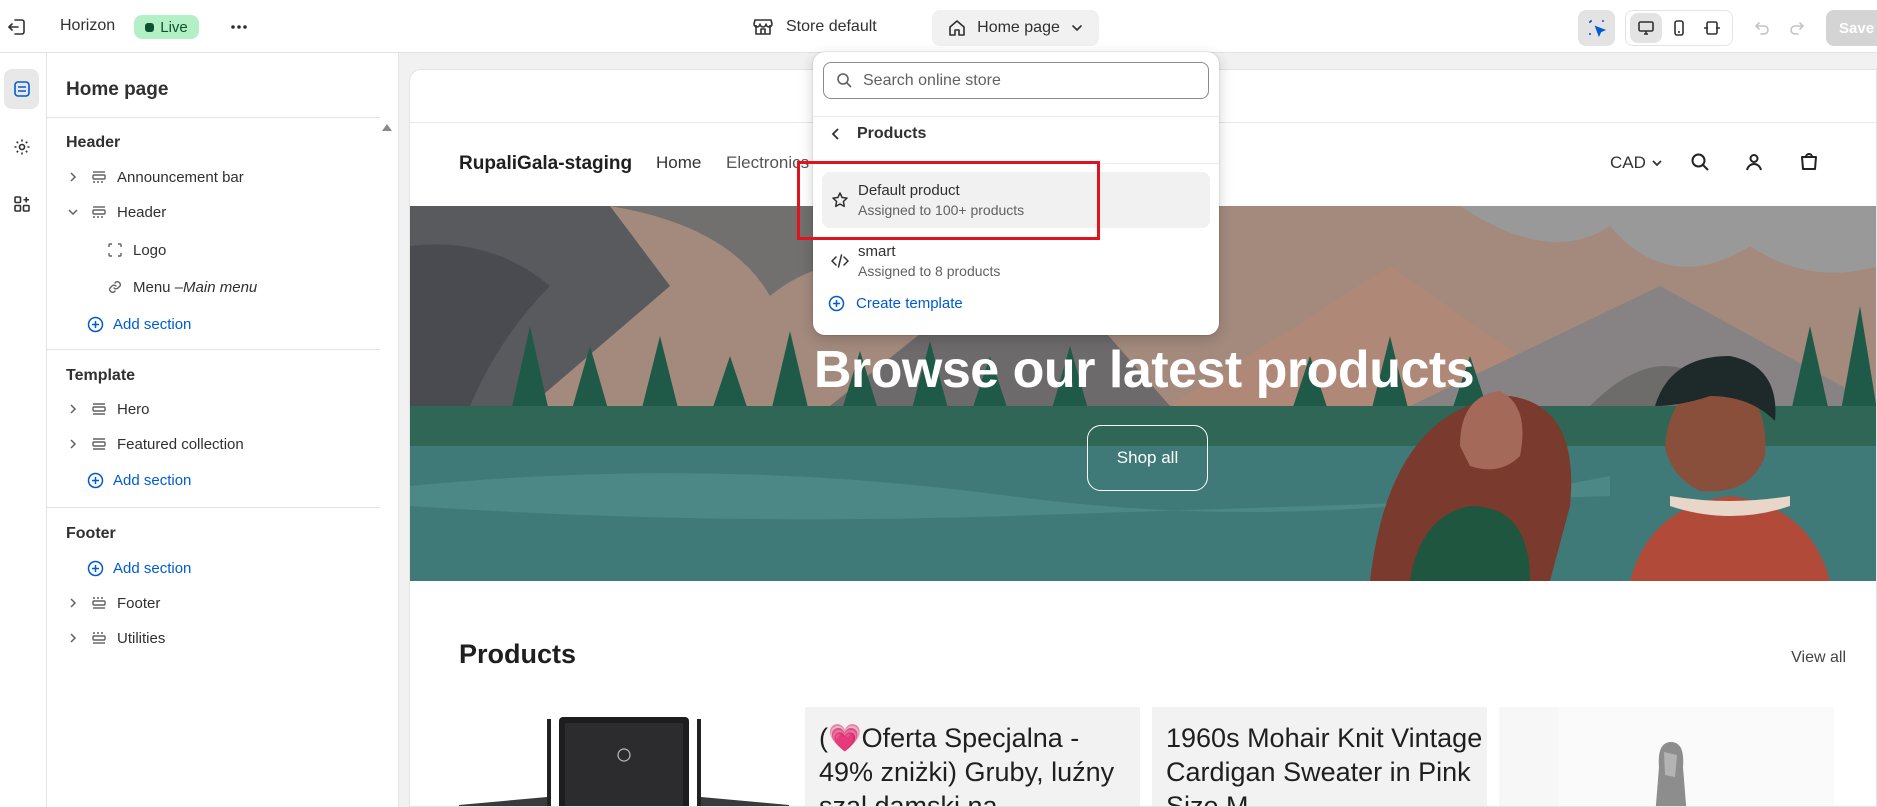 This screenshot has height=807, width=1877. I want to click on save-button: Save, so click(1851, 28).